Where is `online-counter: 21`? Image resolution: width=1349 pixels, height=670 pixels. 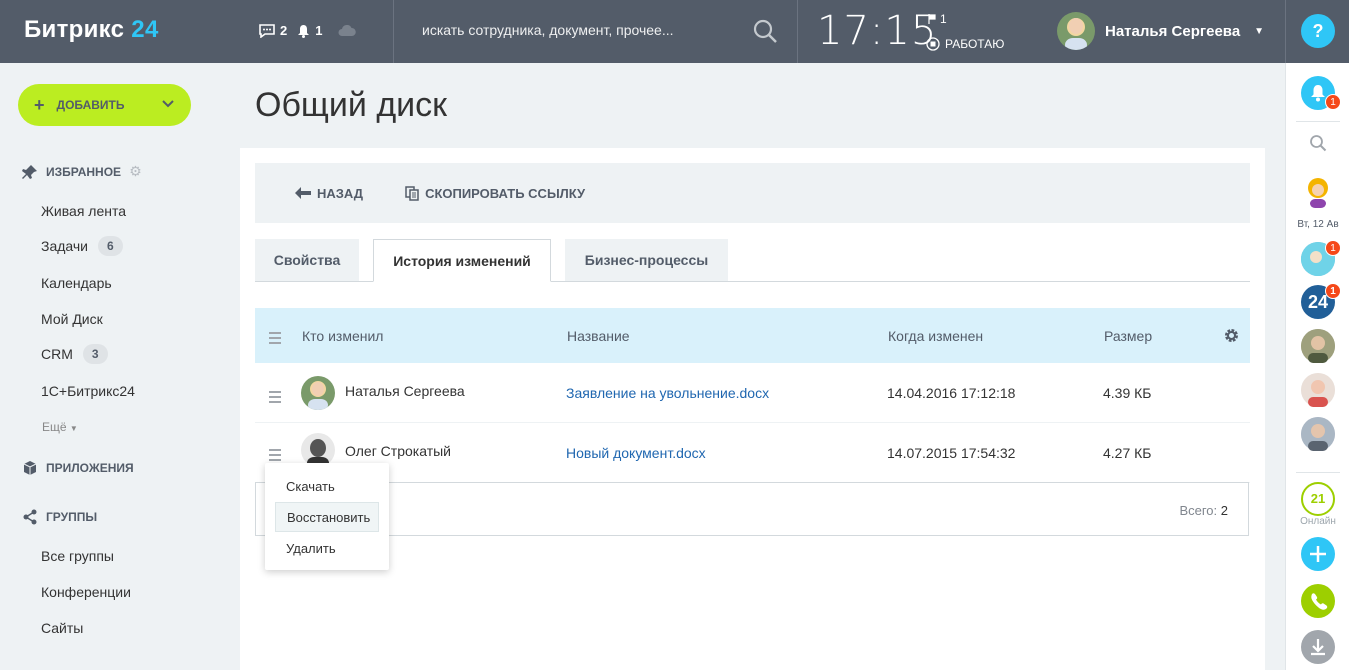
online-counter: 21 is located at coordinates (1318, 499).